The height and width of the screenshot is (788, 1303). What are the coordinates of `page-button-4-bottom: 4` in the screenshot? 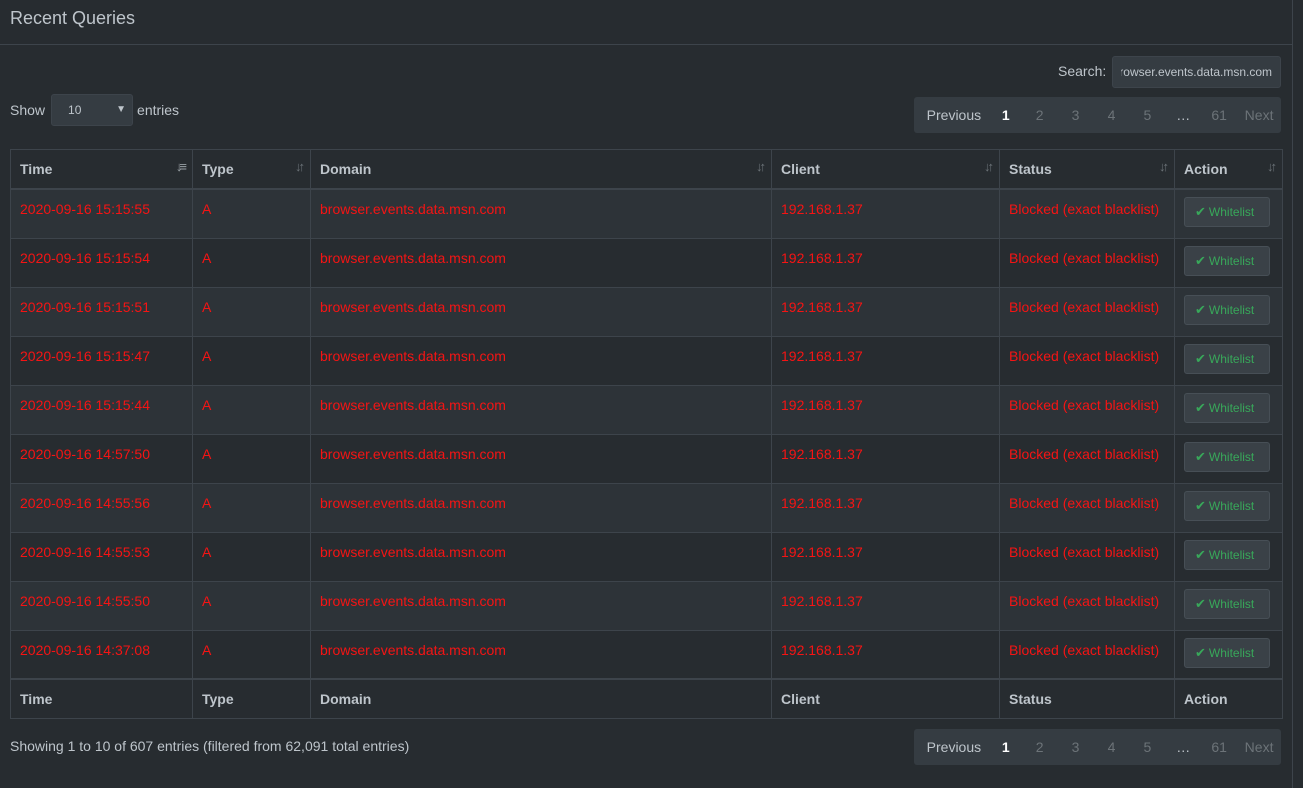 It's located at (1112, 747).